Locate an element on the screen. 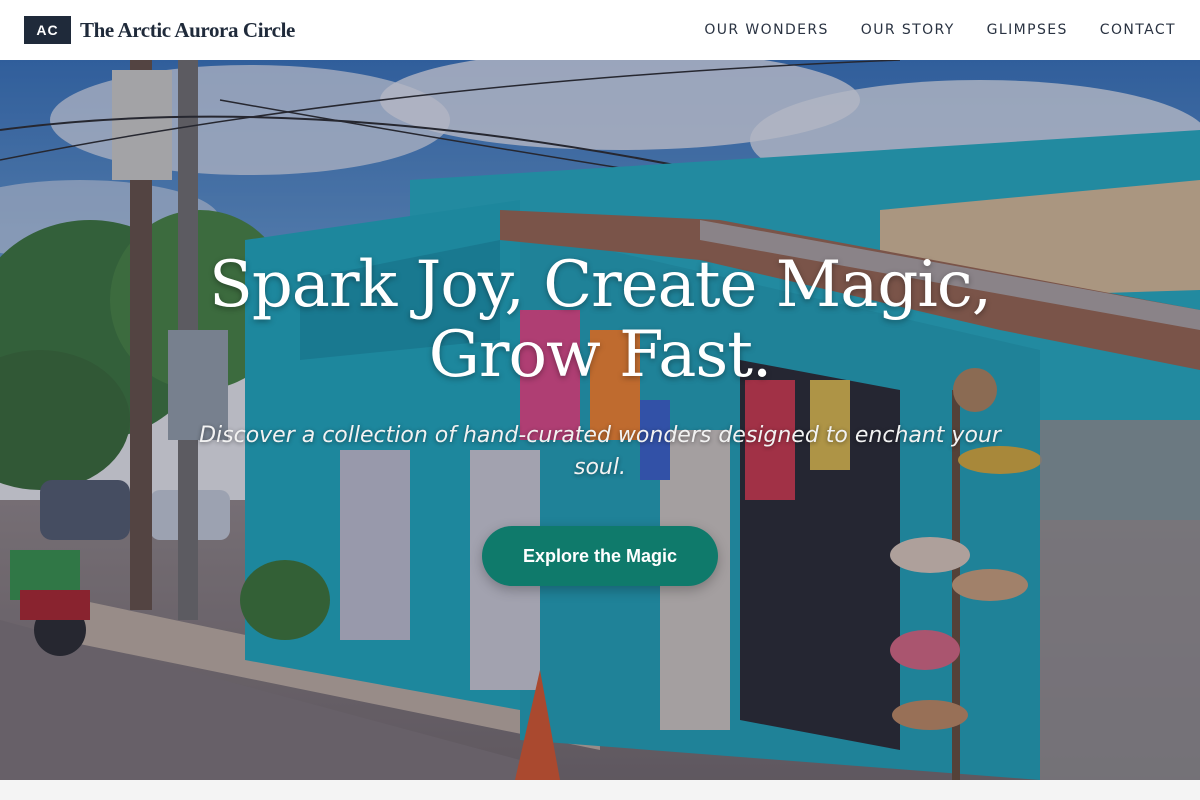 This screenshot has width=1200, height=800. hero-title-line2: Grow Fast. is located at coordinates (600, 355).